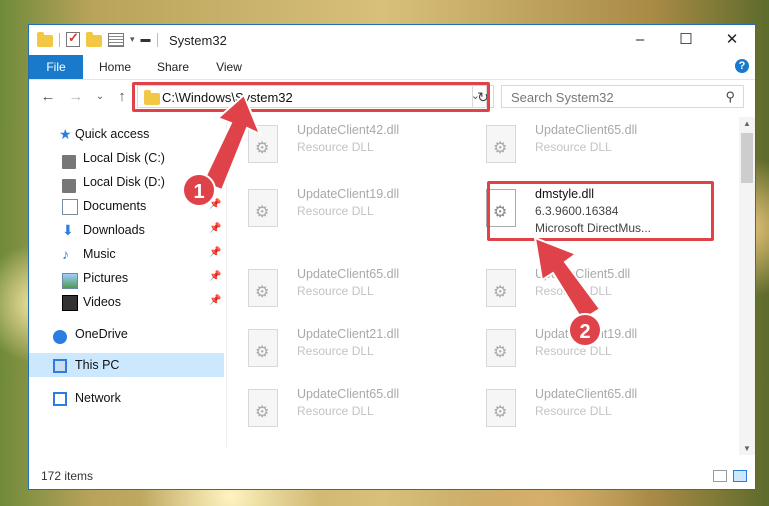 The width and height of the screenshot is (769, 506). What do you see at coordinates (231, 142) in the screenshot?
I see `arrow-to-address-bar` at bounding box center [231, 142].